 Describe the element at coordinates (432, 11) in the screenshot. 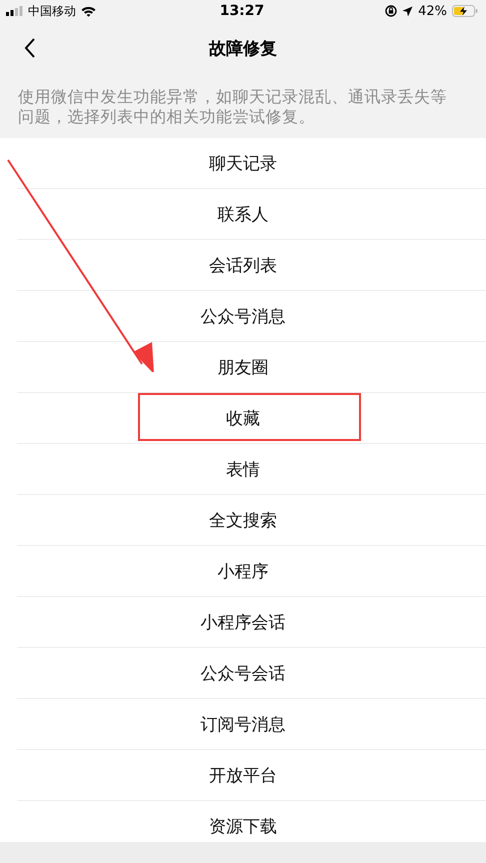

I see `battery-percent: 42%` at that location.